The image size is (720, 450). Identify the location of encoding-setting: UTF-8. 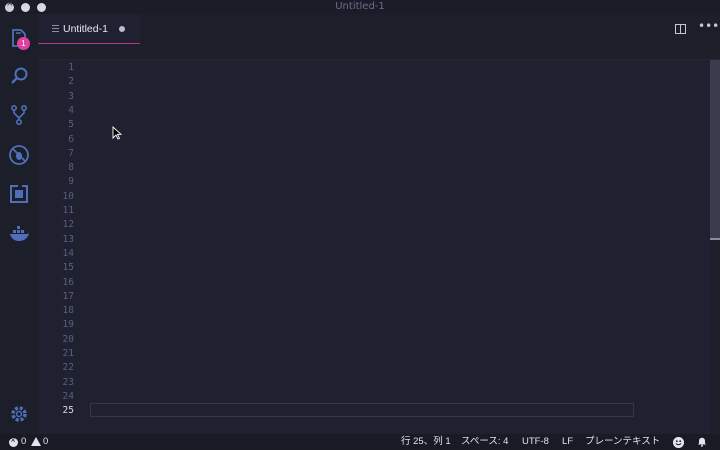
(535, 442).